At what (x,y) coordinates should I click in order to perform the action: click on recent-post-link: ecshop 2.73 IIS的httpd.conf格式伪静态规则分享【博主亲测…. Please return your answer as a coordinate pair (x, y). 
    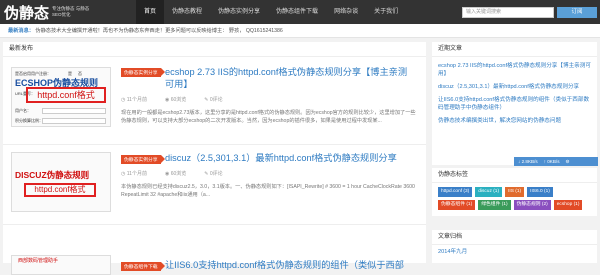
    Looking at the image, I should click on (514, 70).